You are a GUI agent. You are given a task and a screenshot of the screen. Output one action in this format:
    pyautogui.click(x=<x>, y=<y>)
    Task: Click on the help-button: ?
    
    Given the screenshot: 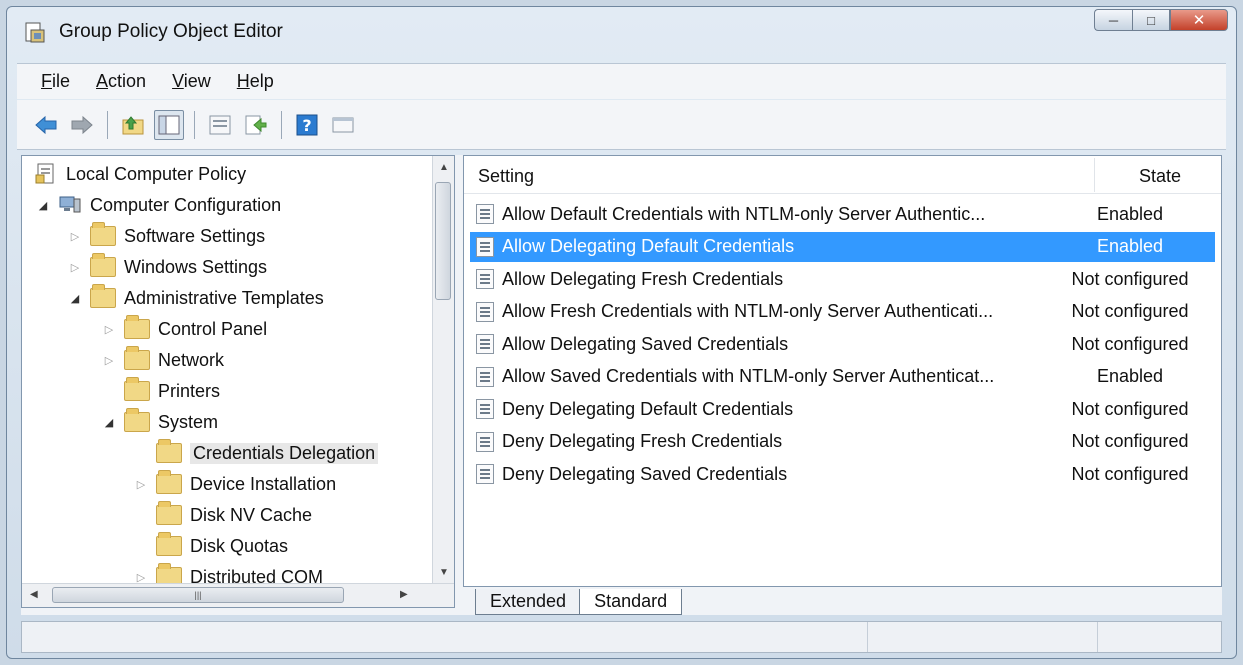 What is the action you would take?
    pyautogui.click(x=307, y=125)
    